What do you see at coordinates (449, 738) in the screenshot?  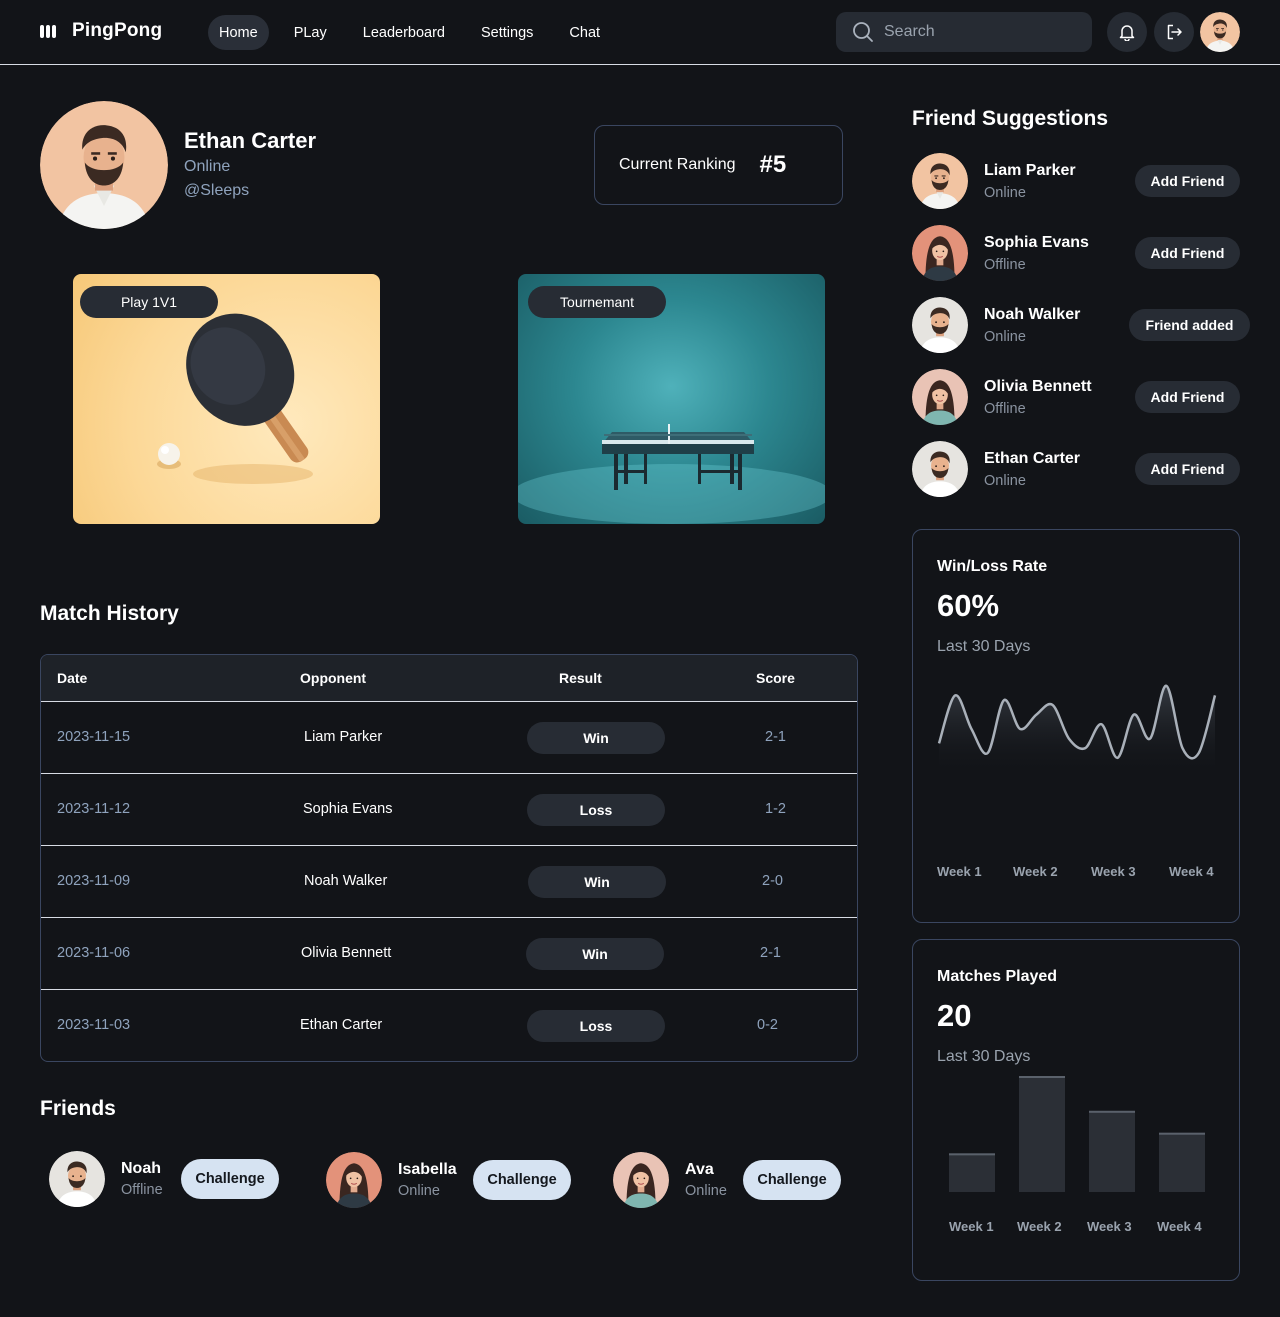 I see `table-row: 2023-11-15 Liam Parker Win 2-1` at bounding box center [449, 738].